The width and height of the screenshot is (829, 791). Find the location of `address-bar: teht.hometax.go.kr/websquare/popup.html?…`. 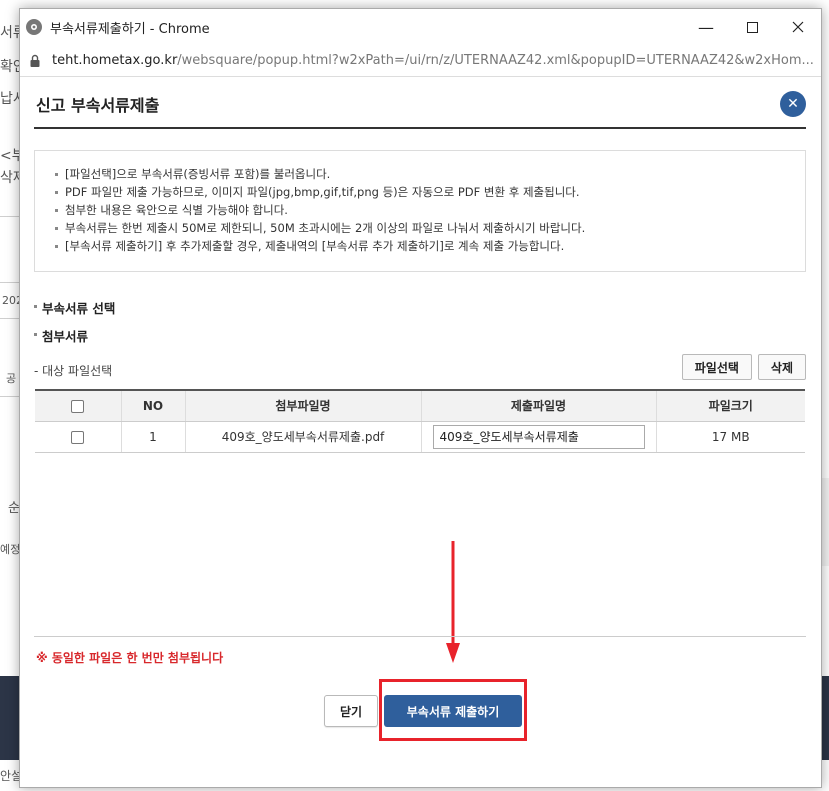

address-bar: teht.hometax.go.kr/websquare/popup.html?… is located at coordinates (420, 61).